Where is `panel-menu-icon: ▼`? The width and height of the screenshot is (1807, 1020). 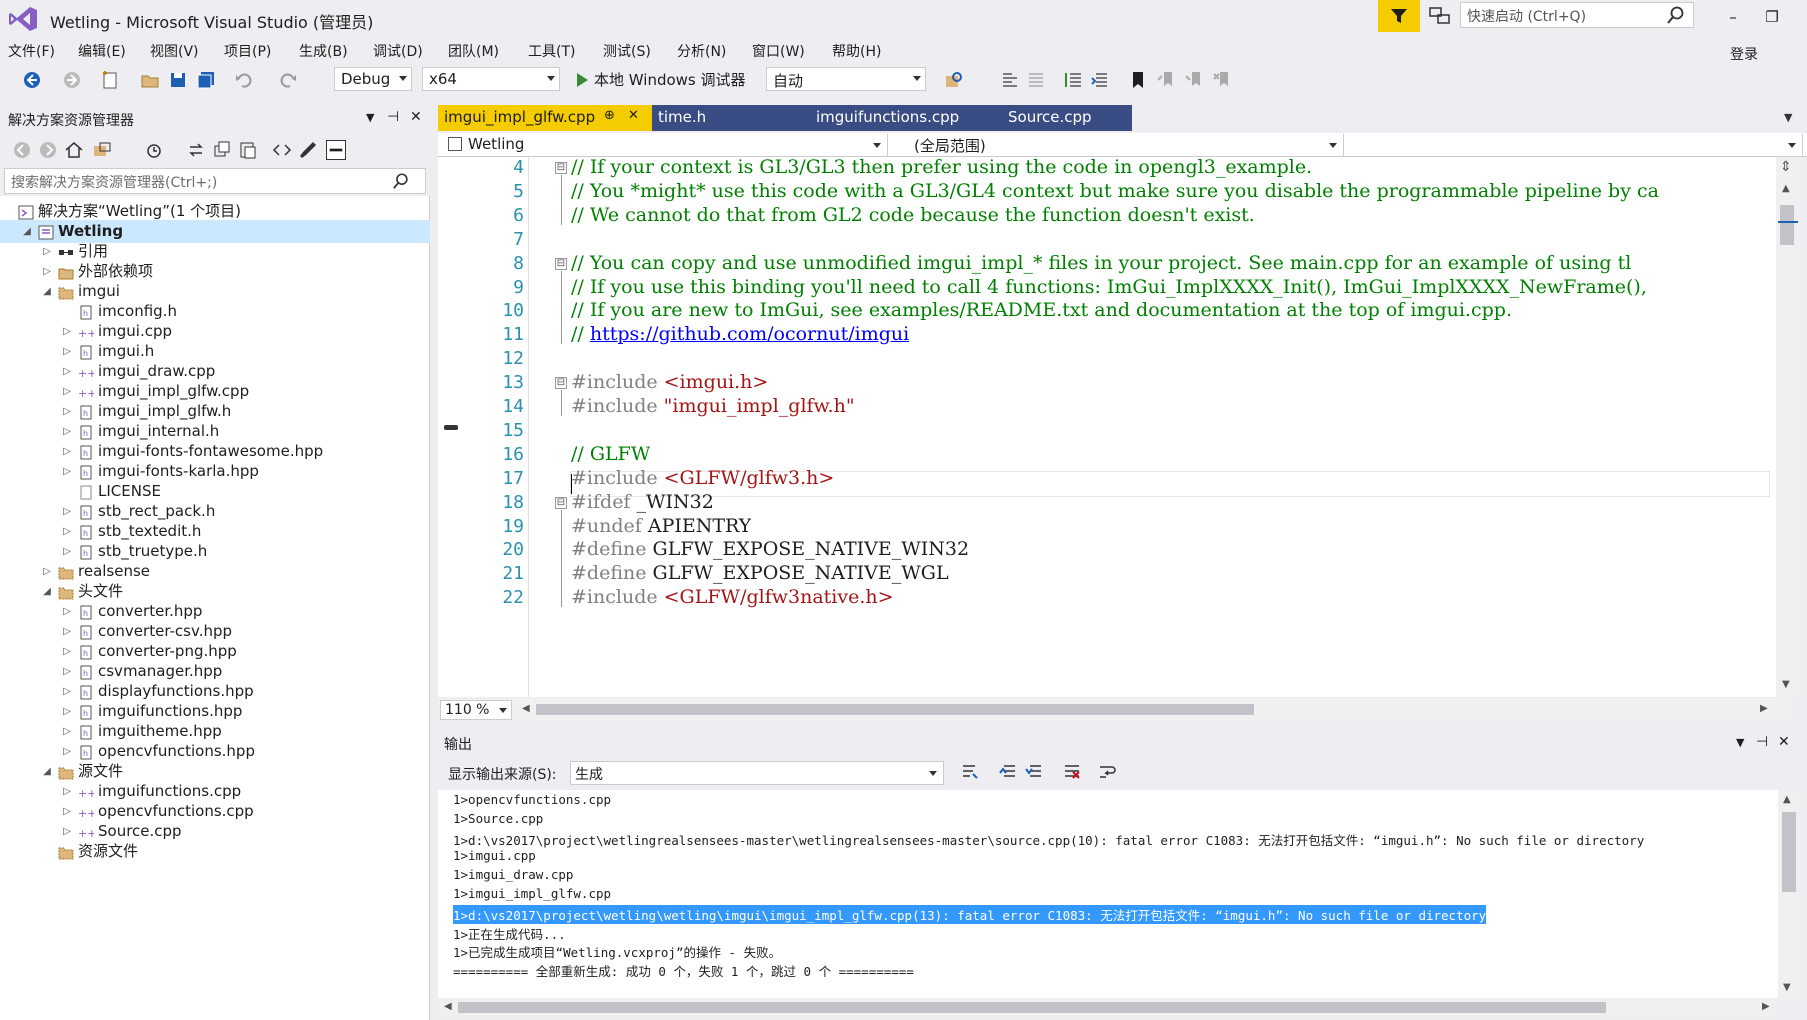
panel-menu-icon: ▼ is located at coordinates (370, 117).